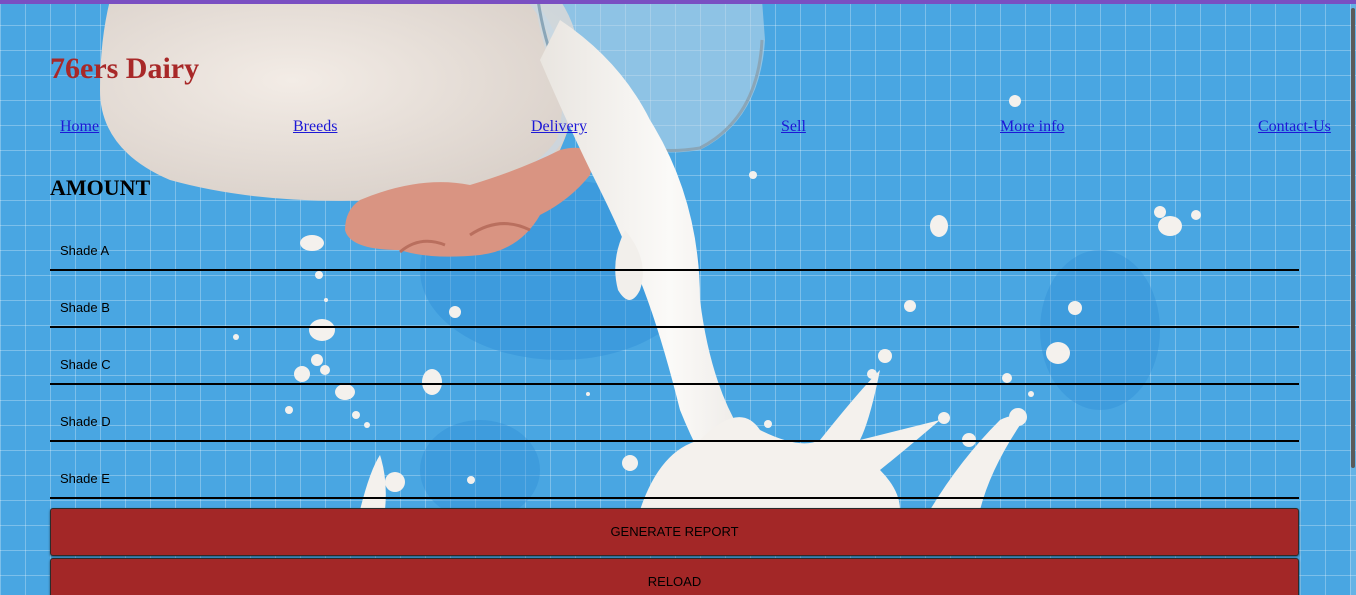 This screenshot has width=1356, height=595. Describe the element at coordinates (559, 127) in the screenshot. I see `nav-link-delivery: Delivery` at that location.